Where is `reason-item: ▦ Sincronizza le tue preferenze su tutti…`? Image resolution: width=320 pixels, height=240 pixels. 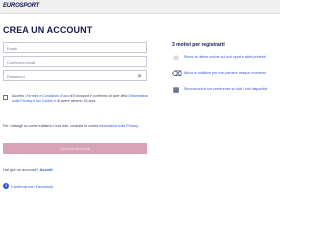
reason-item: ▦ Sincronizza le tue preferenze su tutti… is located at coordinates (222, 94).